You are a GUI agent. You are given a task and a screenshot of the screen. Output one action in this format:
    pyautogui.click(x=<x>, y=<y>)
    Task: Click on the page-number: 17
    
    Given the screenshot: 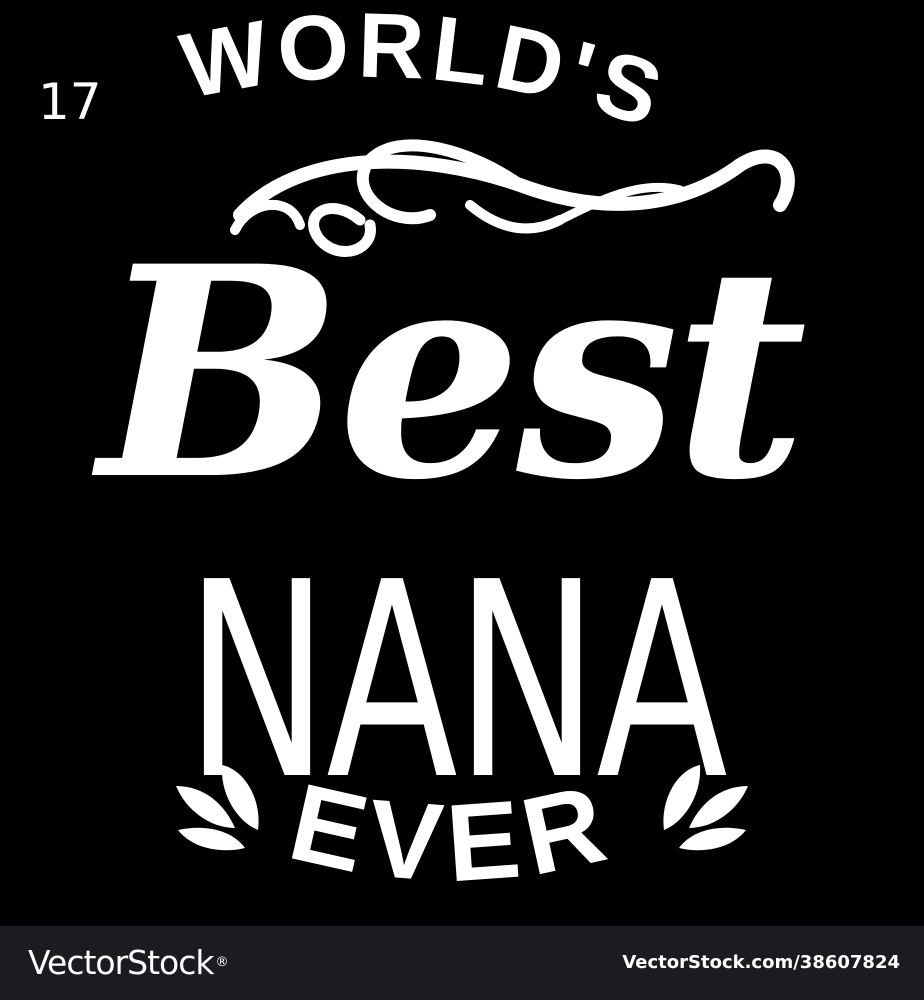 What is the action you would take?
    pyautogui.click(x=70, y=102)
    